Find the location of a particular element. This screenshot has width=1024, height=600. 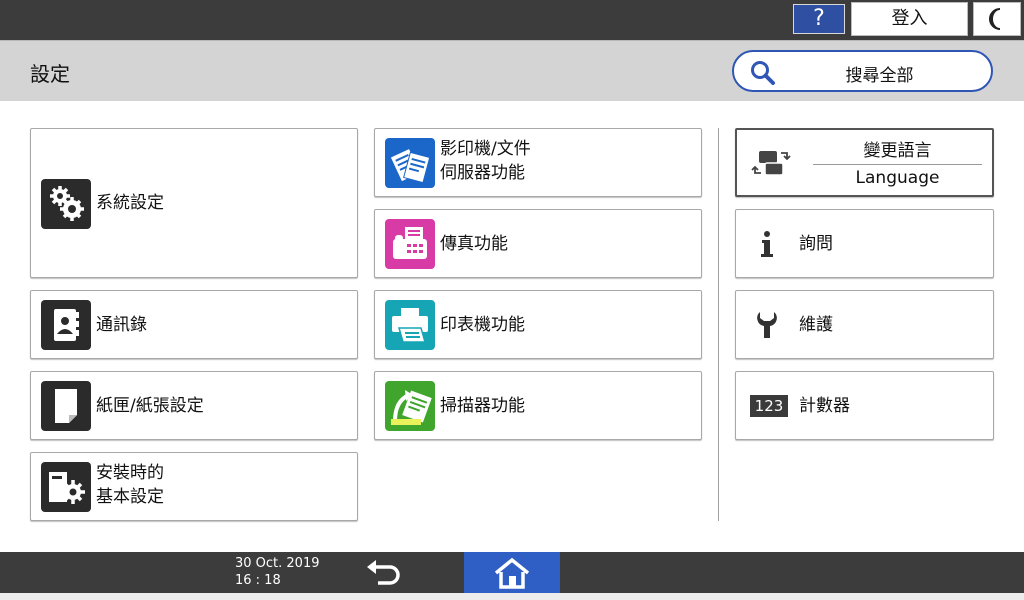

language-label: Language is located at coordinates (897, 178).